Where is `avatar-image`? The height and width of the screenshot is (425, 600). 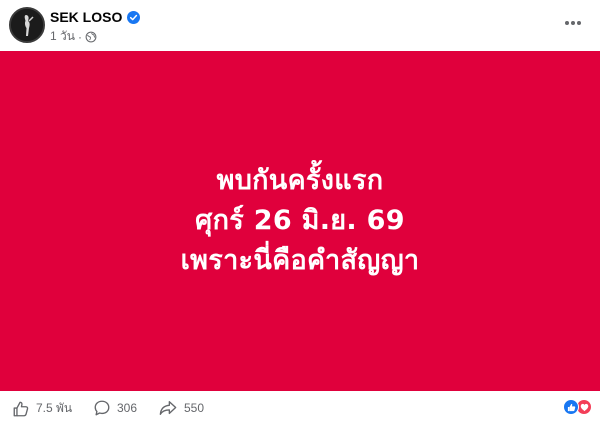
avatar-image is located at coordinates (27, 25).